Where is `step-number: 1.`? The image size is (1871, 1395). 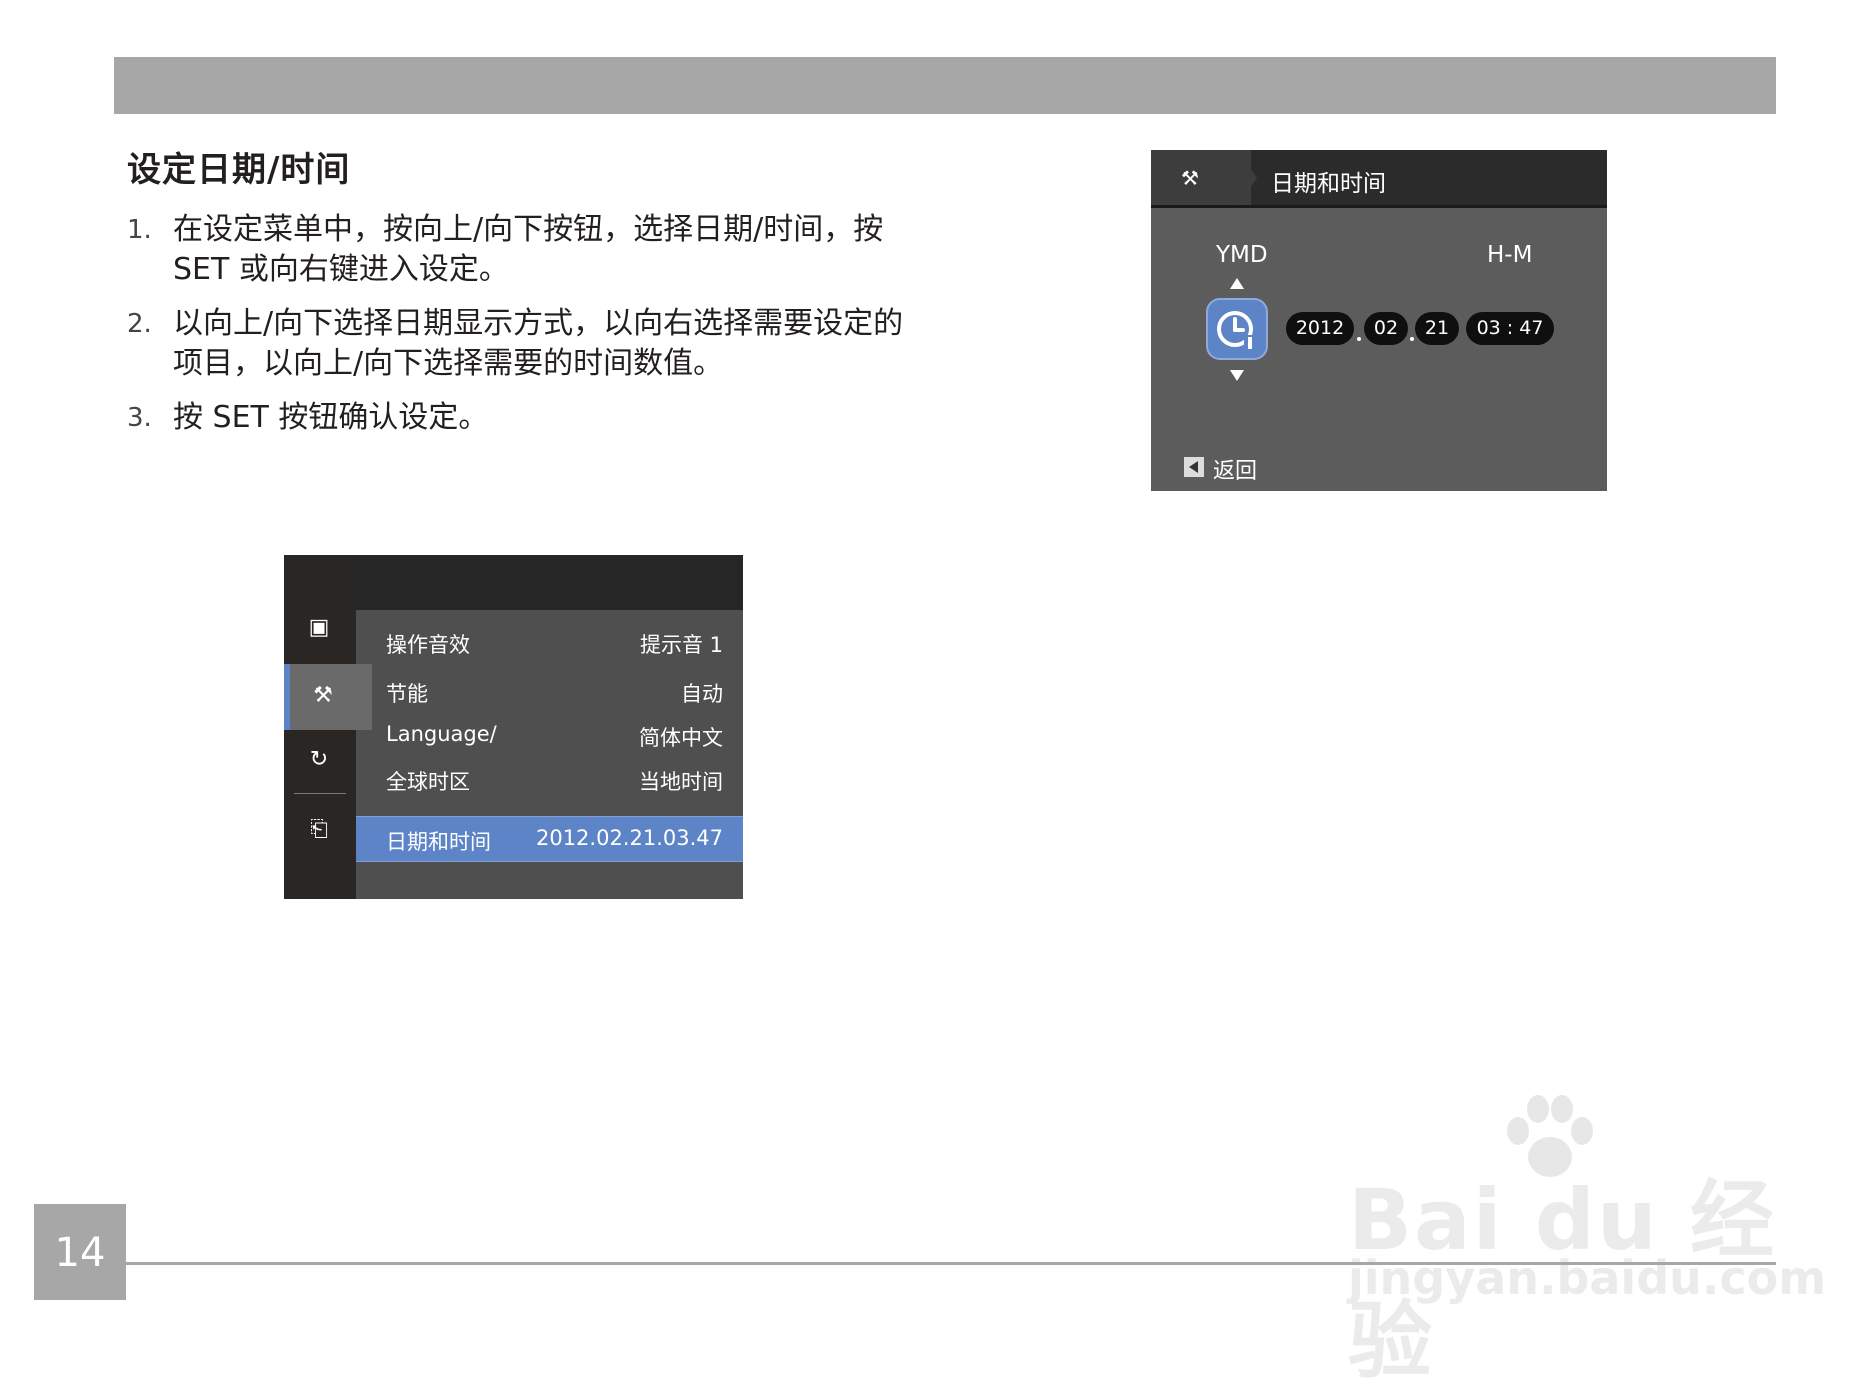 step-number: 1. is located at coordinates (139, 230).